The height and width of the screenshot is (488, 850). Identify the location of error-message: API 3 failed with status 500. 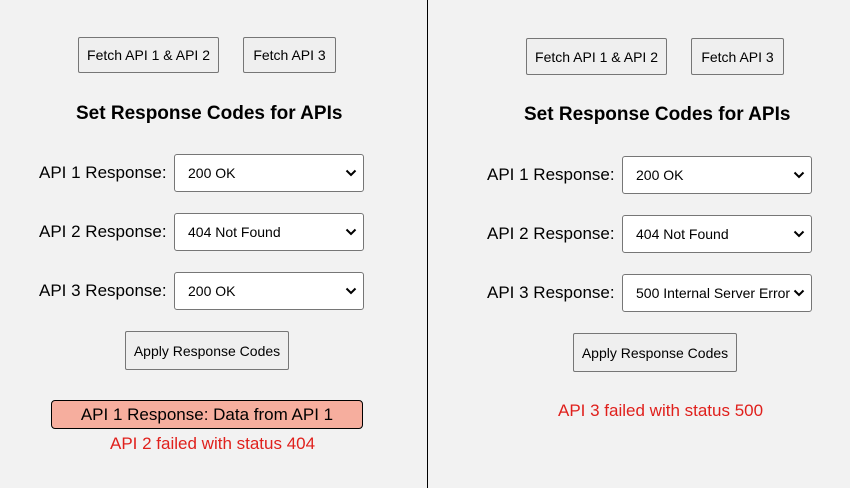
(661, 410).